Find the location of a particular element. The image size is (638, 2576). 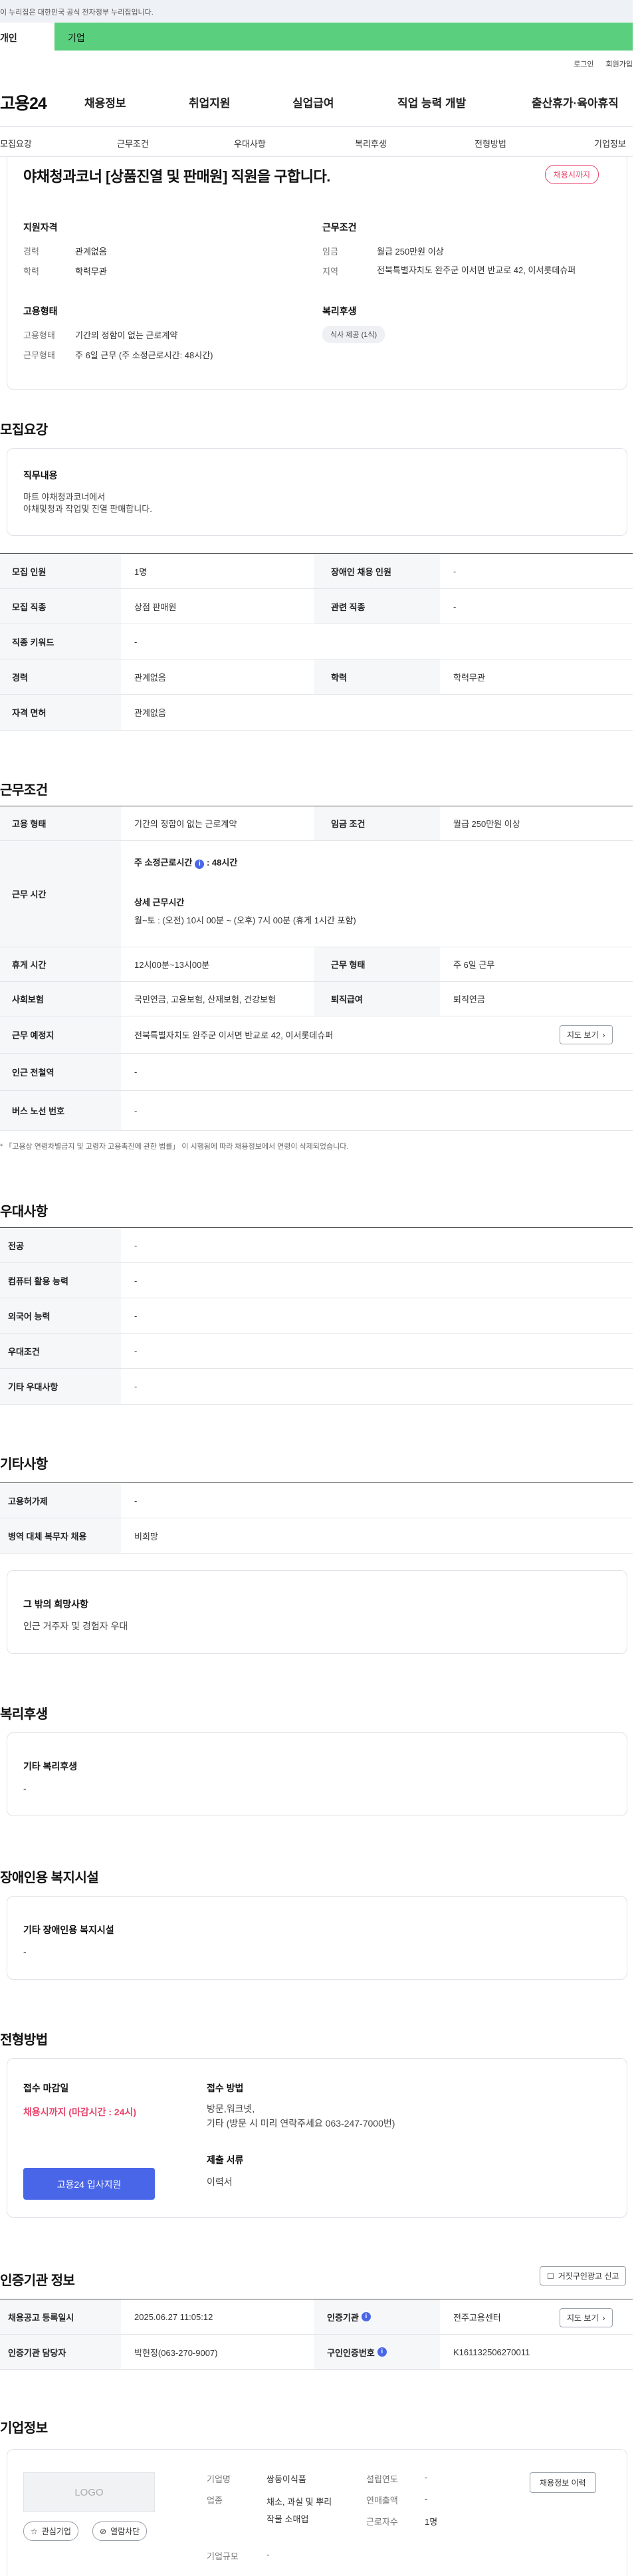

revenue-value: - is located at coordinates (427, 2499).